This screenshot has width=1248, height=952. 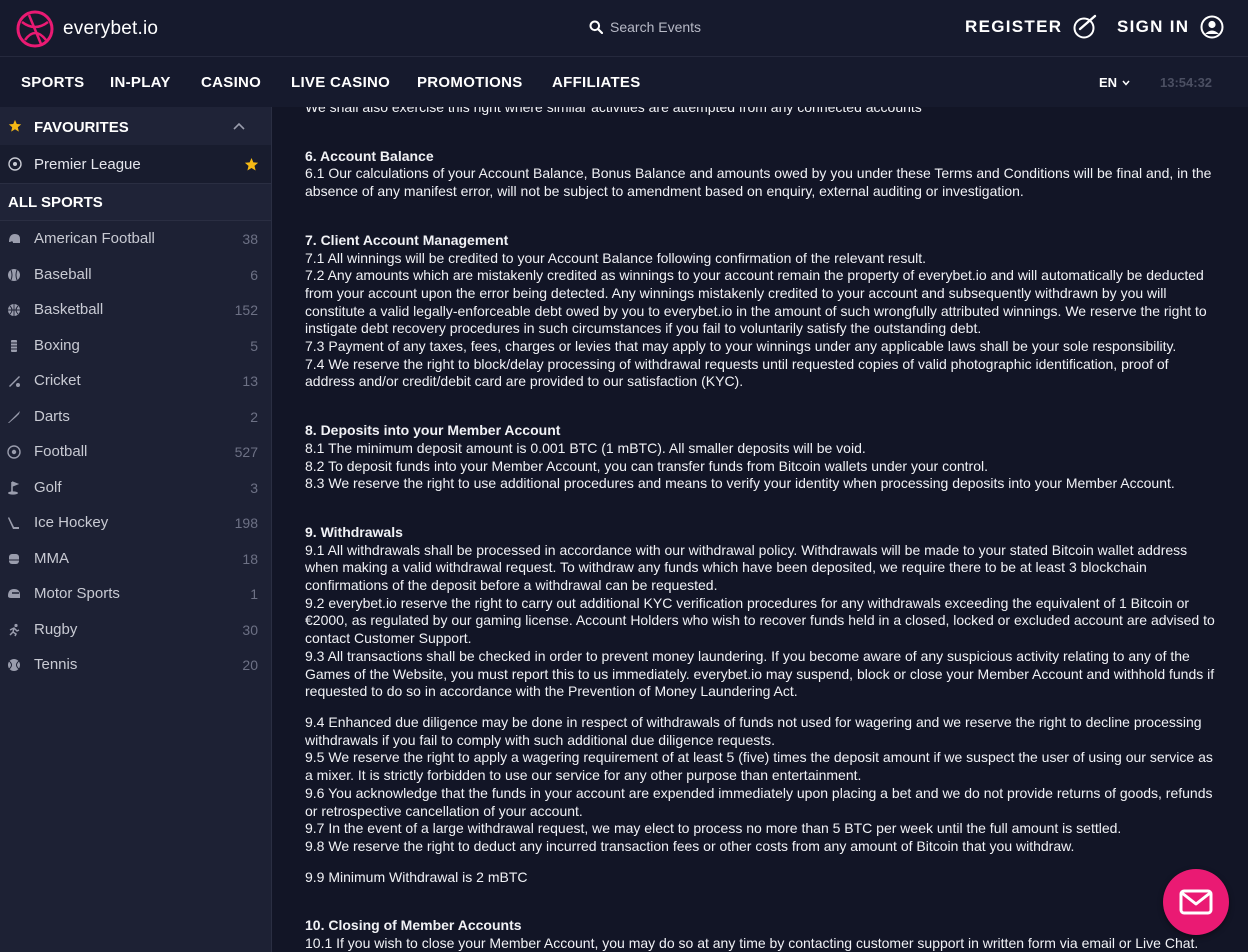 What do you see at coordinates (250, 558) in the screenshot?
I see `sport-count: 18` at bounding box center [250, 558].